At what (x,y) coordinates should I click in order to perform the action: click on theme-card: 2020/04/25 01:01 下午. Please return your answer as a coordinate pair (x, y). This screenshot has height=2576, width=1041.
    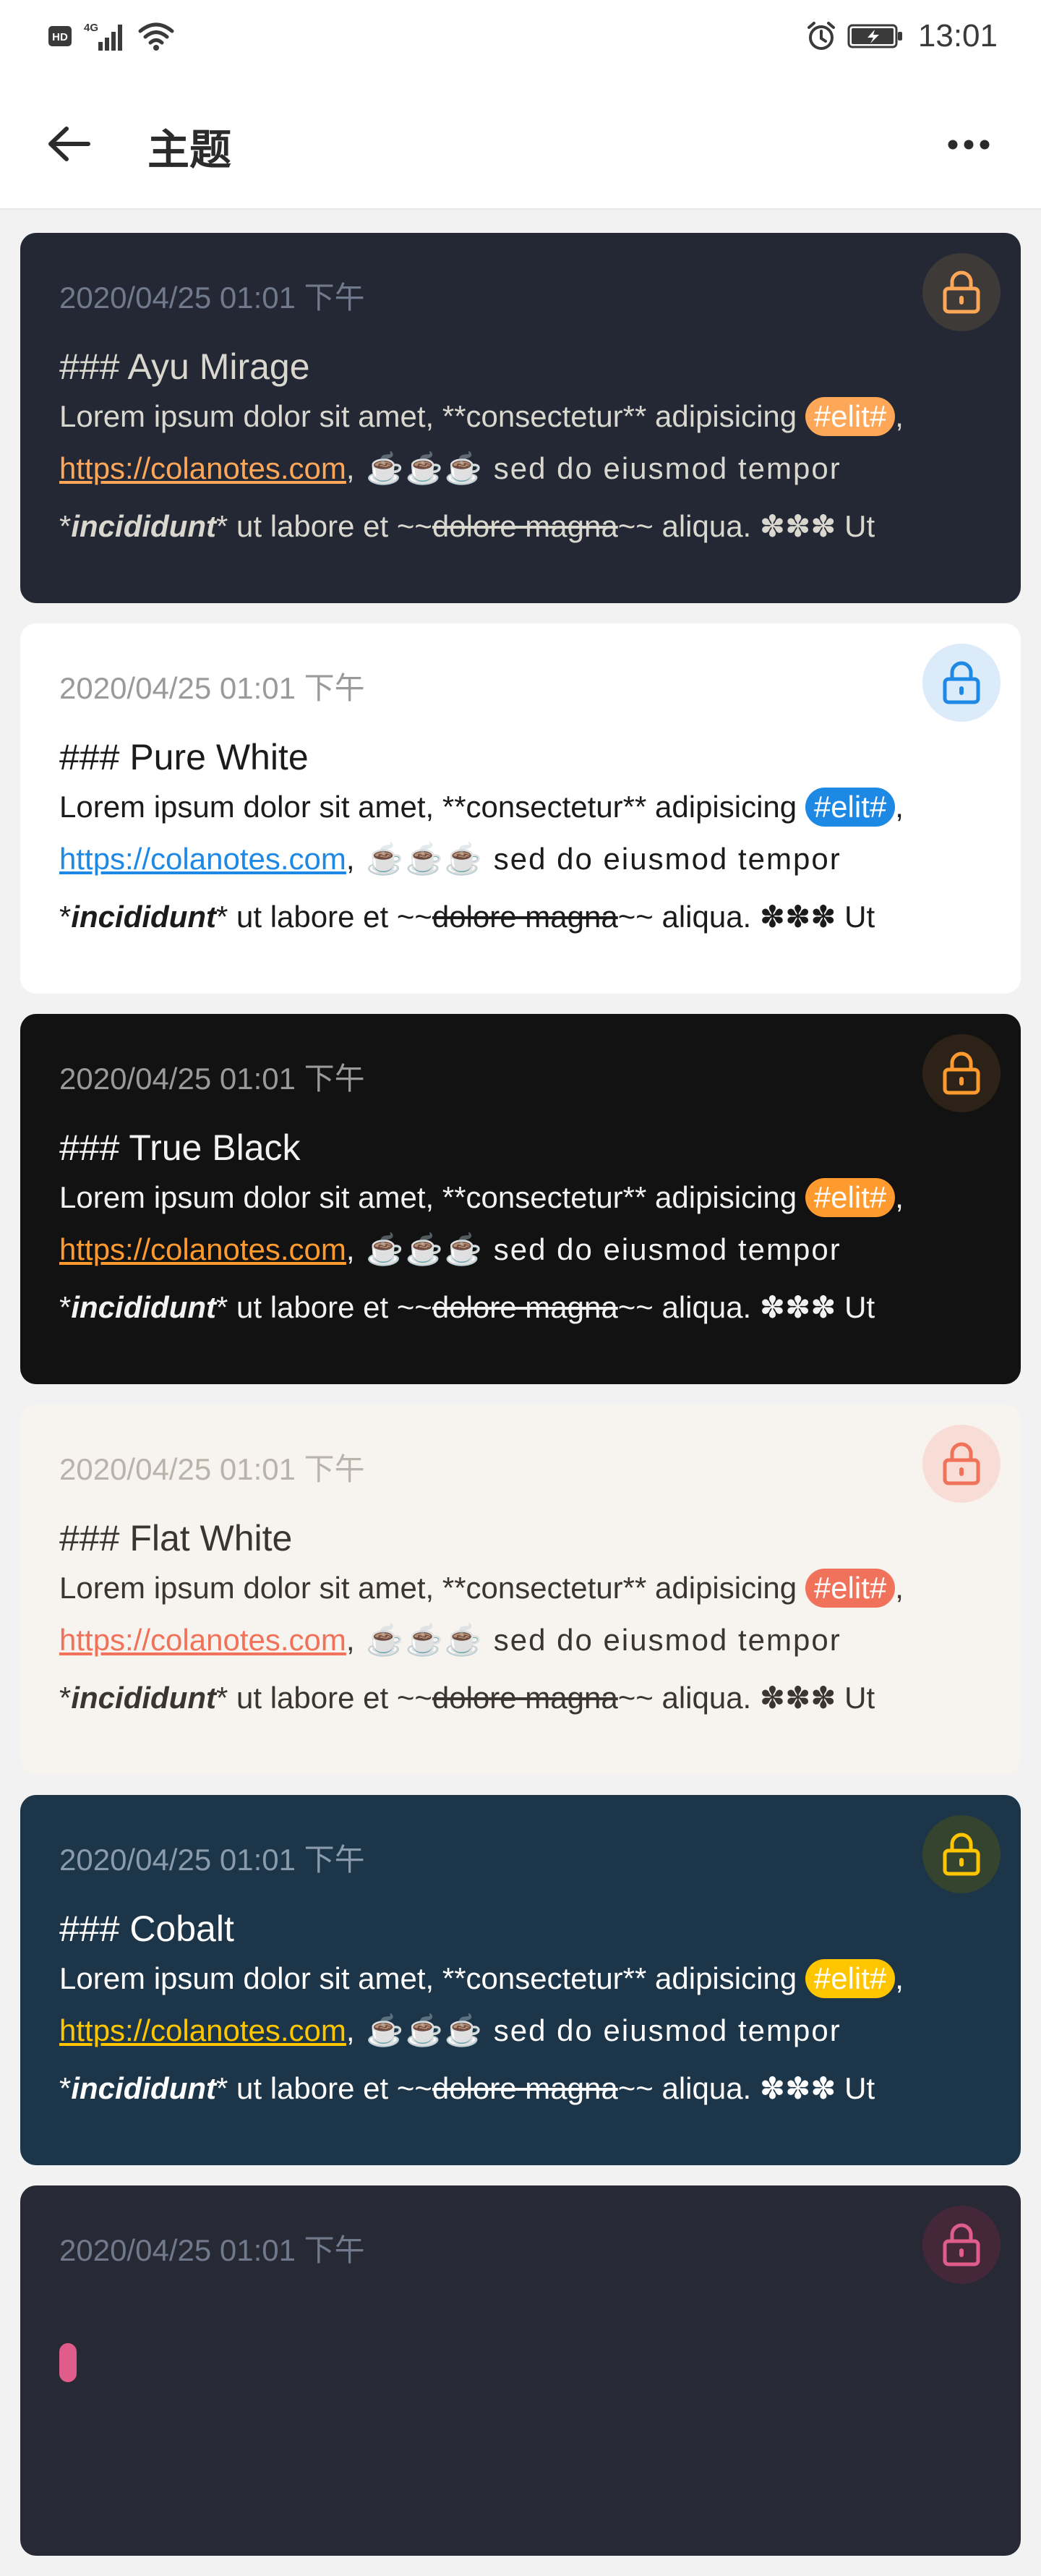
    Looking at the image, I should click on (520, 2370).